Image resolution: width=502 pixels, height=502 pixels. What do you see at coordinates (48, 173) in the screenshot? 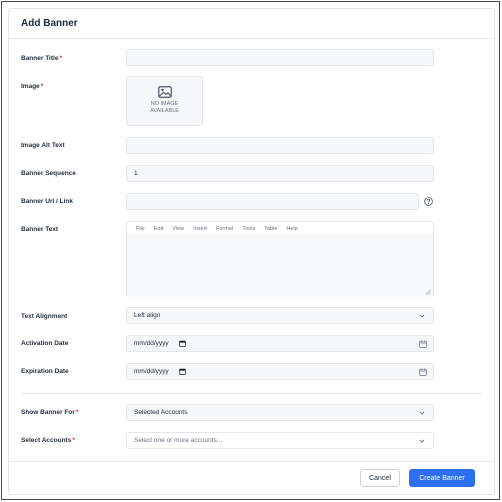
I see `banner-sequence-label: Banner Sequence` at bounding box center [48, 173].